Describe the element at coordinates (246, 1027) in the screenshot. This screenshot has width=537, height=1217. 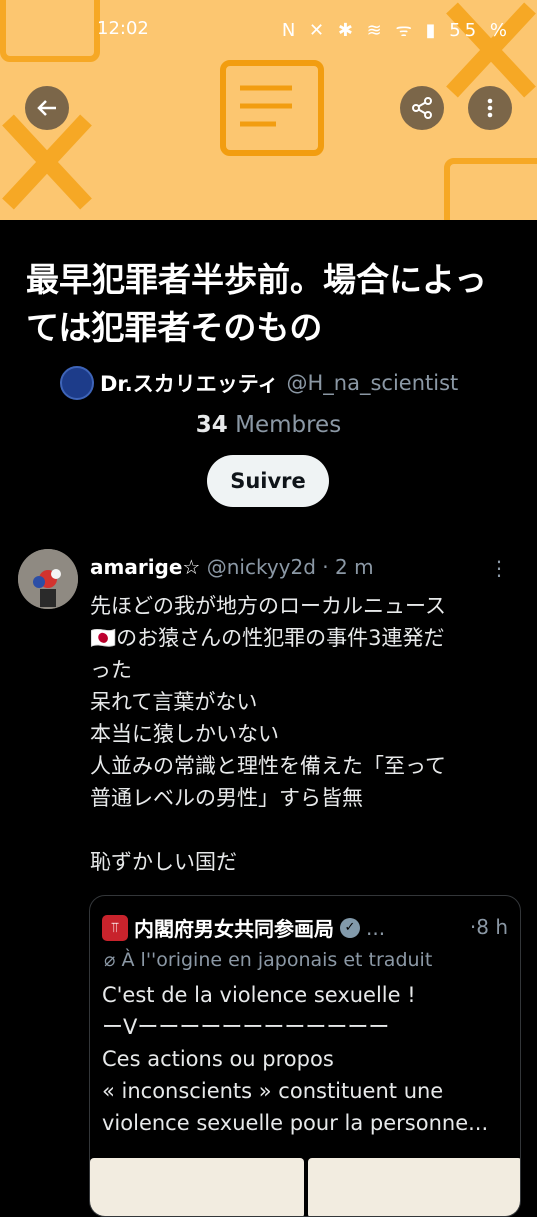
I see `quote-text-line: ーVーーーーーーーーーーーー` at that location.